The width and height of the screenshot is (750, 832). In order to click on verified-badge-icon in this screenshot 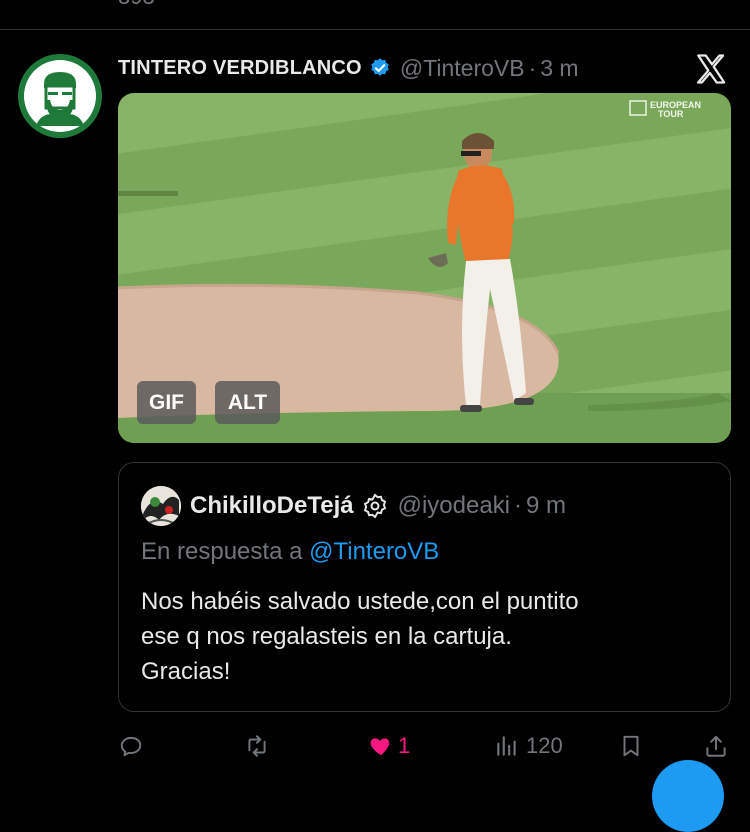, I will do `click(380, 68)`.